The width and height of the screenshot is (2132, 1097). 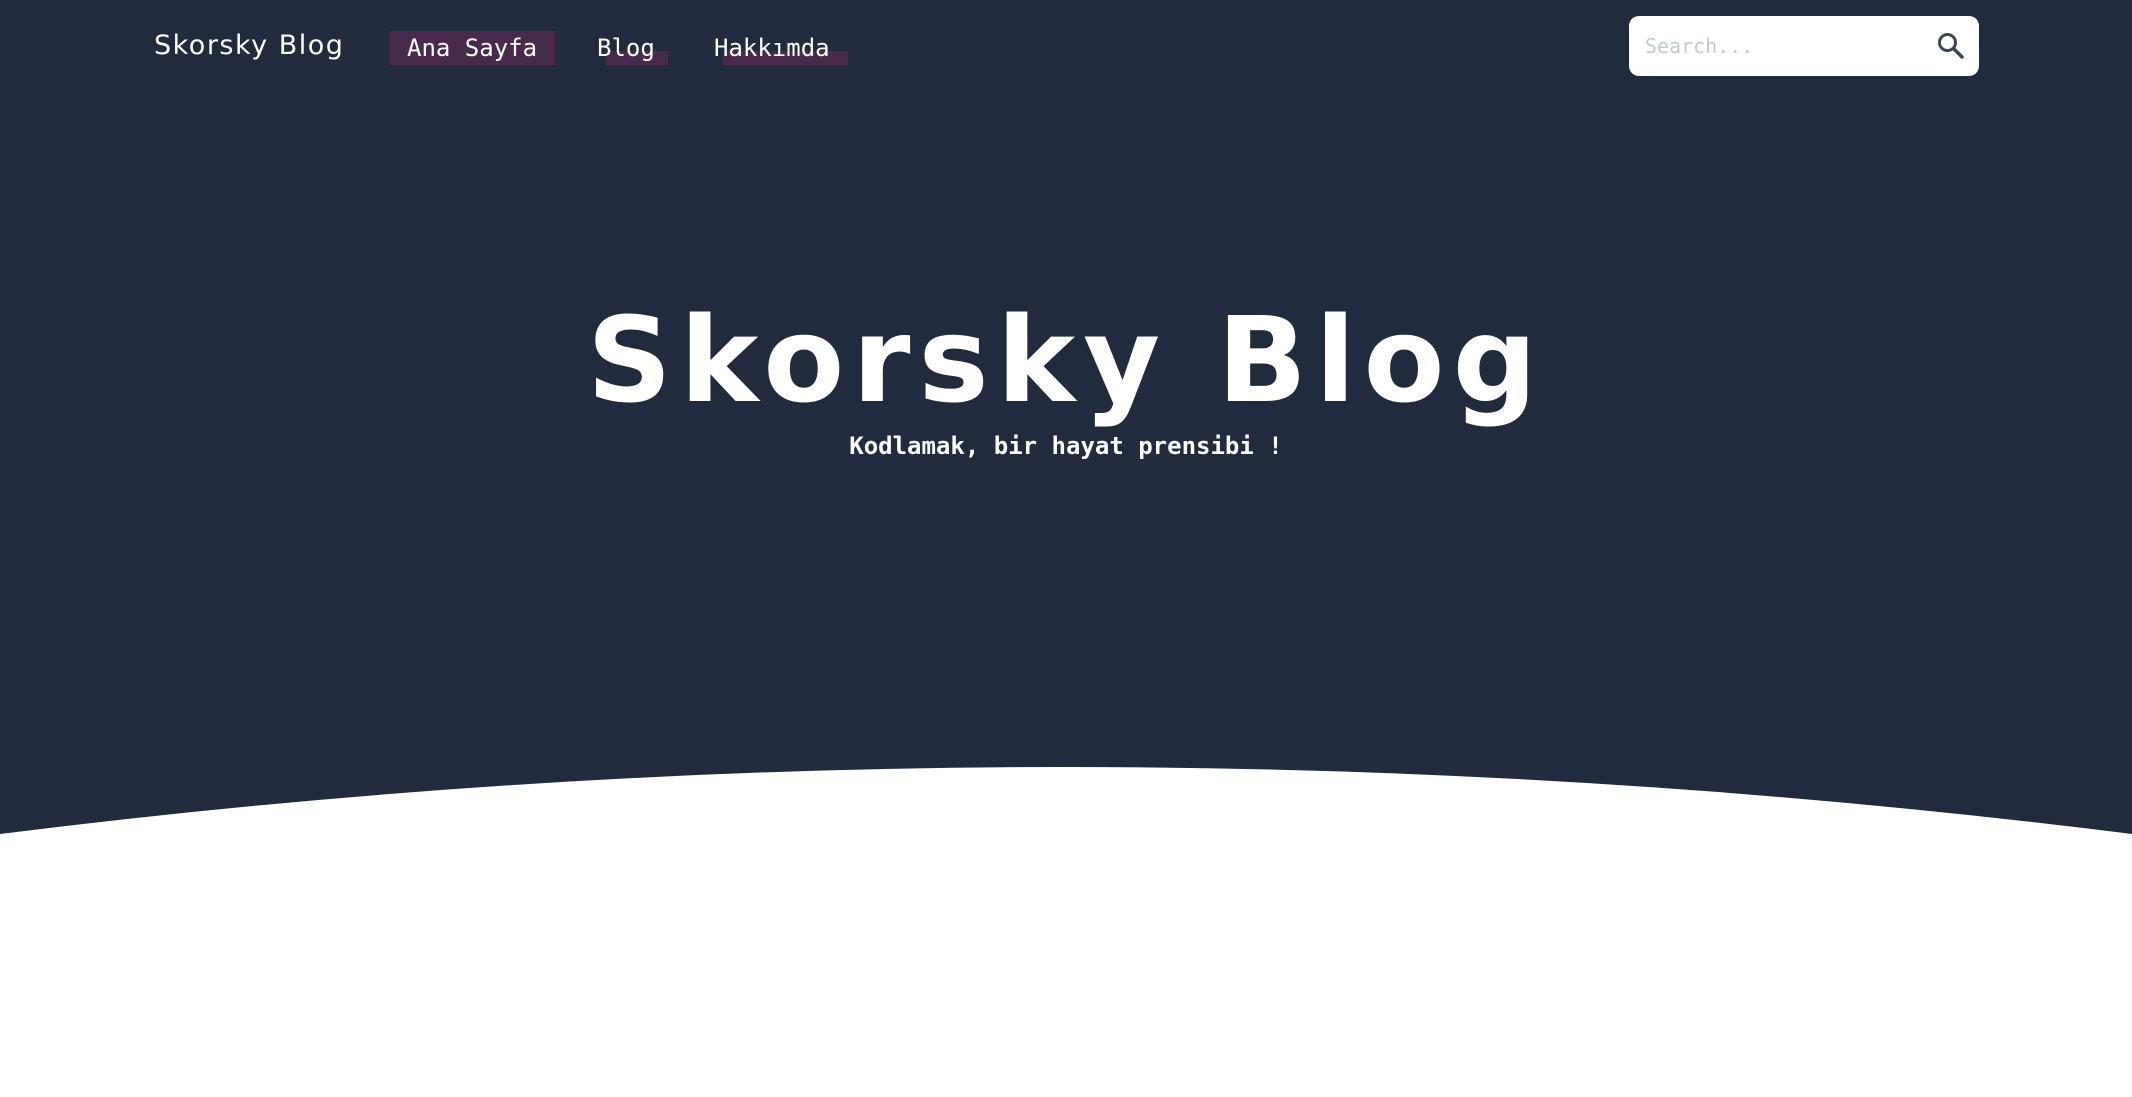 I want to click on brand-logo-link: Skorsky Blog, so click(x=249, y=46).